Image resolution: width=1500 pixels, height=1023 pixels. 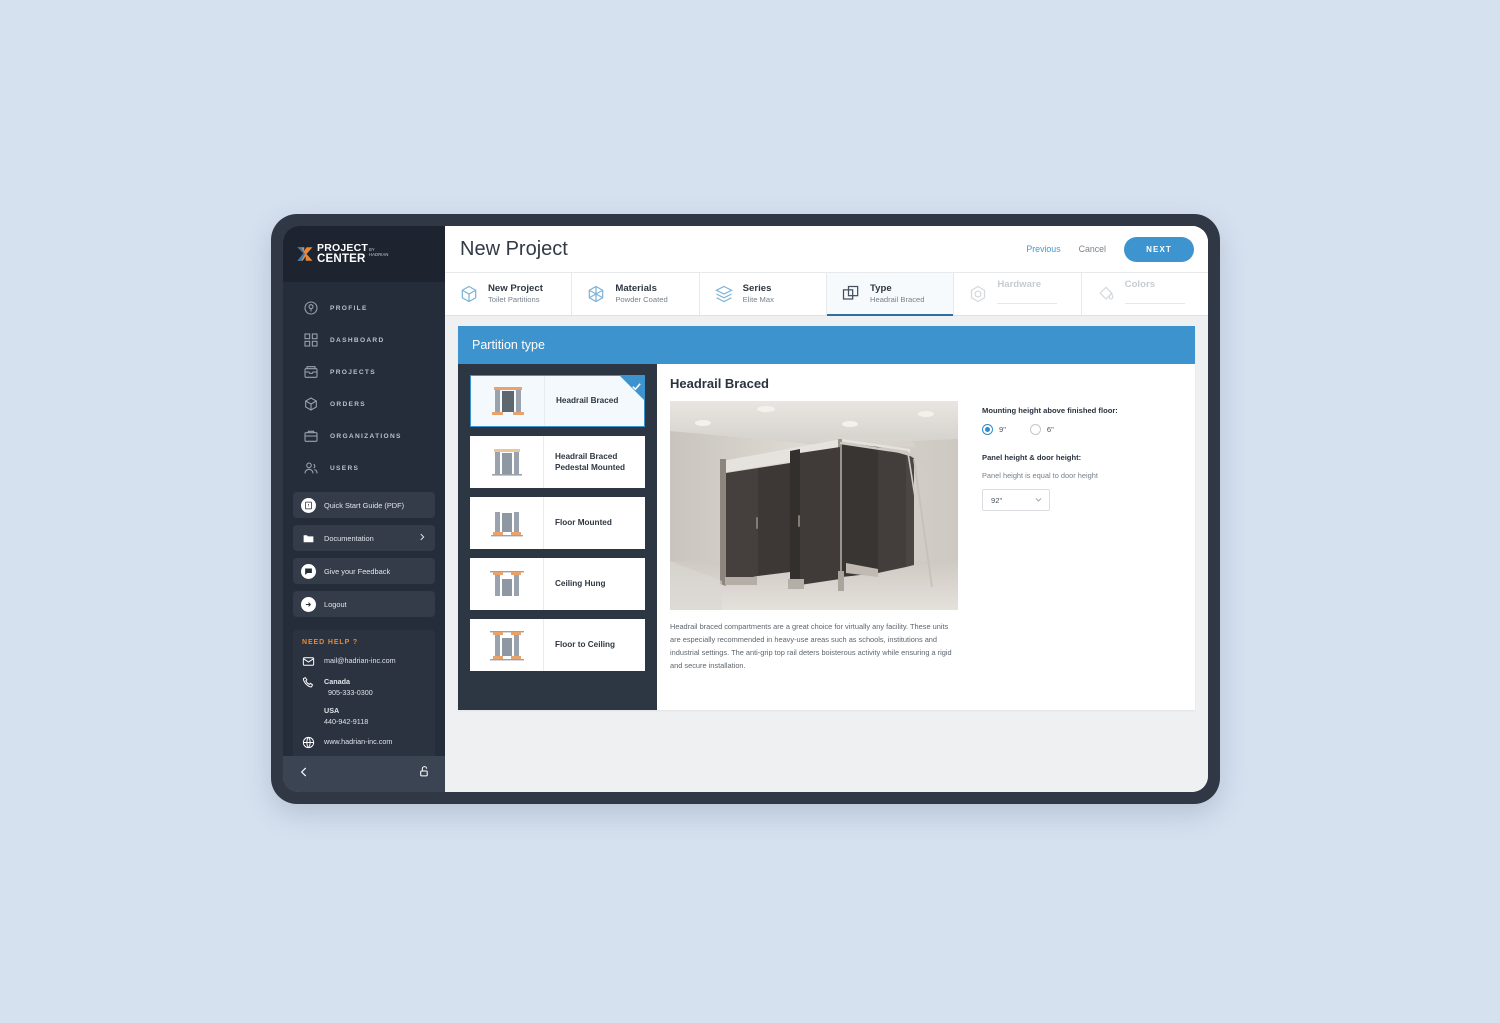 What do you see at coordinates (1159, 249) in the screenshot?
I see `next-button: NEXT` at bounding box center [1159, 249].